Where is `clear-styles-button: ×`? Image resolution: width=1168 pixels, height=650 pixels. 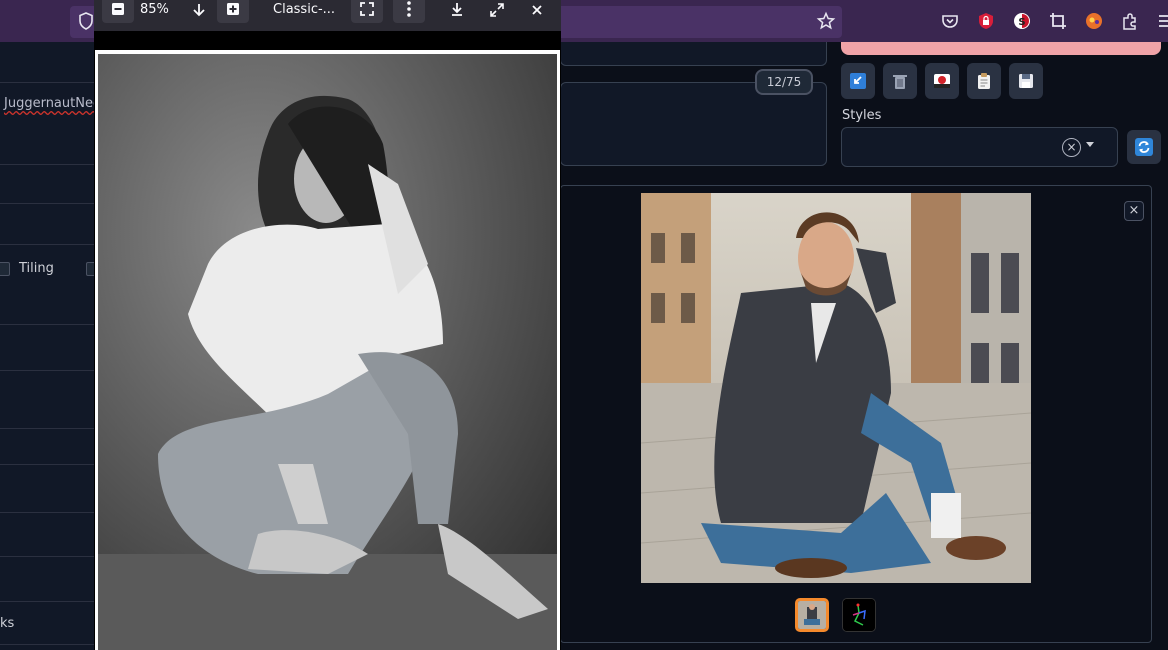
clear-styles-button: × is located at coordinates (1071, 147).